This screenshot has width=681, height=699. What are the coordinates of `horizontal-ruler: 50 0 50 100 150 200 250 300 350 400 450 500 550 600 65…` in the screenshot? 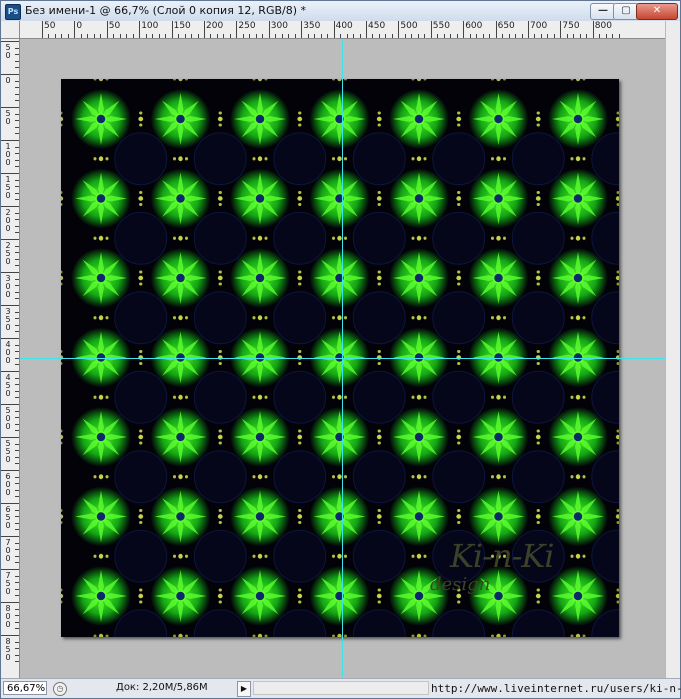 It's located at (342, 30).